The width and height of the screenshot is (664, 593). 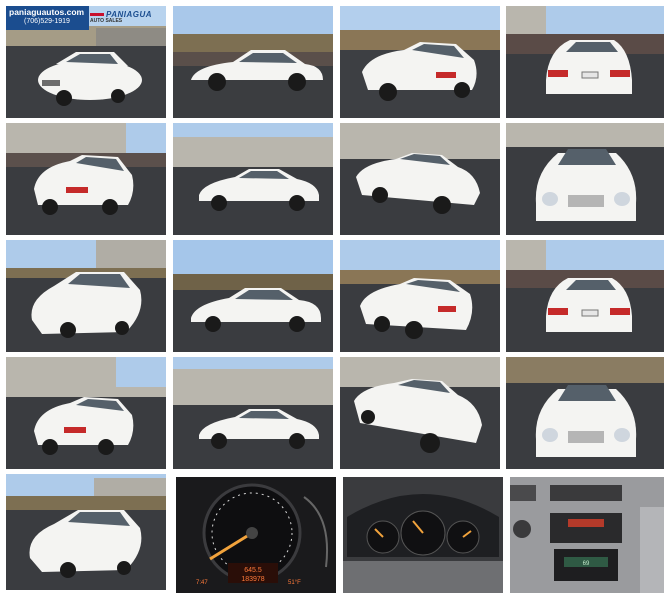 What do you see at coordinates (420, 62) in the screenshot?
I see `photo-rear-three-quarter-right` at bounding box center [420, 62].